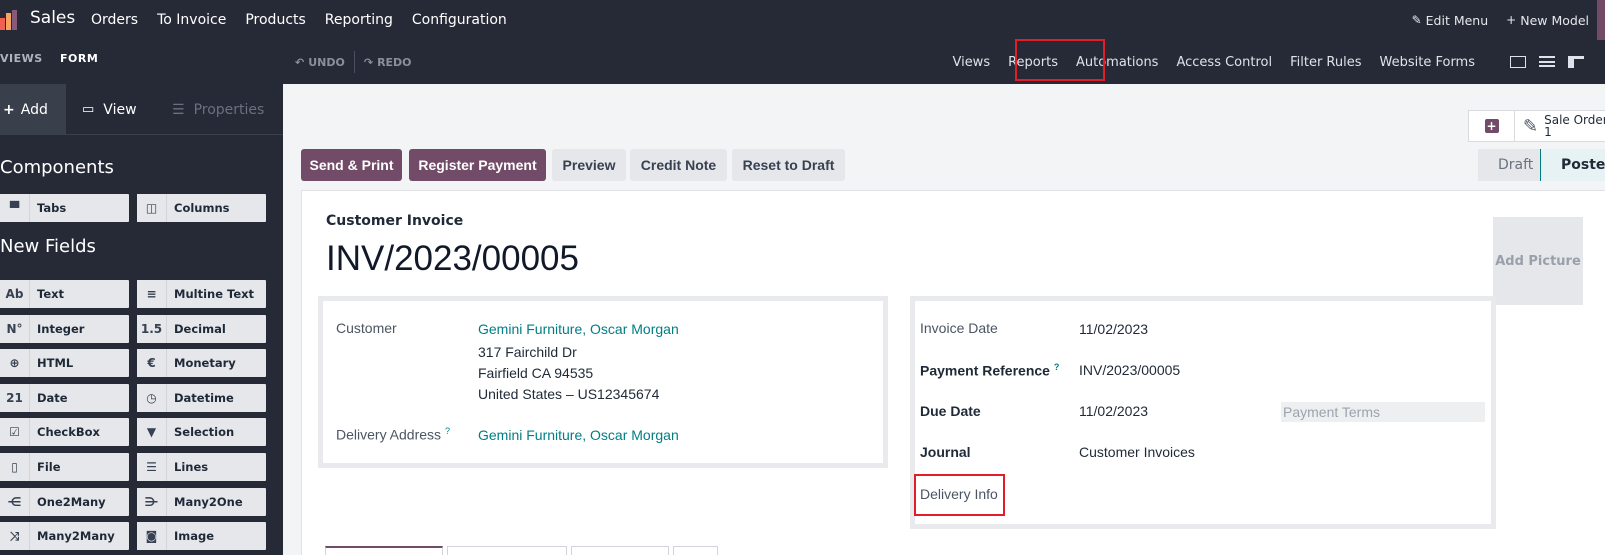  Describe the element at coordinates (589, 165) in the screenshot. I see `preview-button: Preview` at that location.